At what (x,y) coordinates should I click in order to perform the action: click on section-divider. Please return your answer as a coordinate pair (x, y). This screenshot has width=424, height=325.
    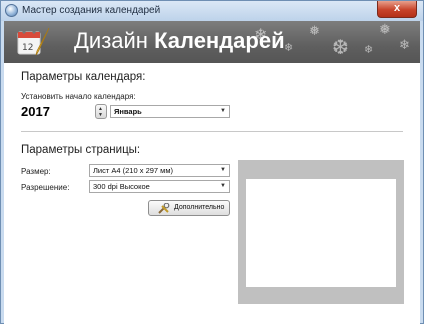
    Looking at the image, I should click on (212, 131).